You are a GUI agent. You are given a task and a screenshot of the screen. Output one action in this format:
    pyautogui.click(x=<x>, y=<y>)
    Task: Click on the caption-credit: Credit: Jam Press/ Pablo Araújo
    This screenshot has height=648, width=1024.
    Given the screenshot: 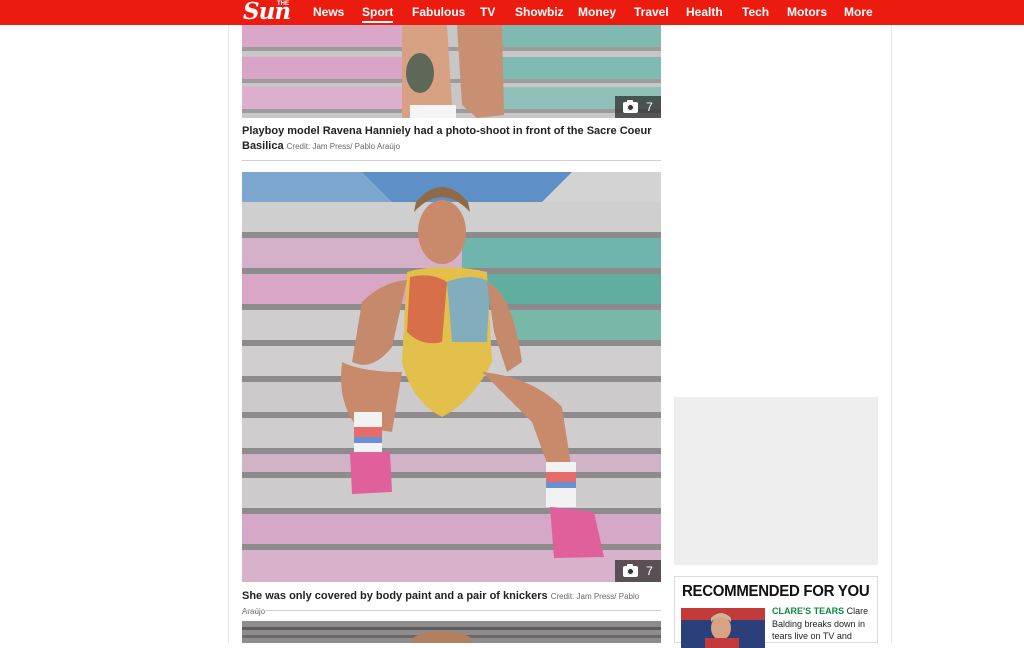 What is the action you would take?
    pyautogui.click(x=343, y=146)
    